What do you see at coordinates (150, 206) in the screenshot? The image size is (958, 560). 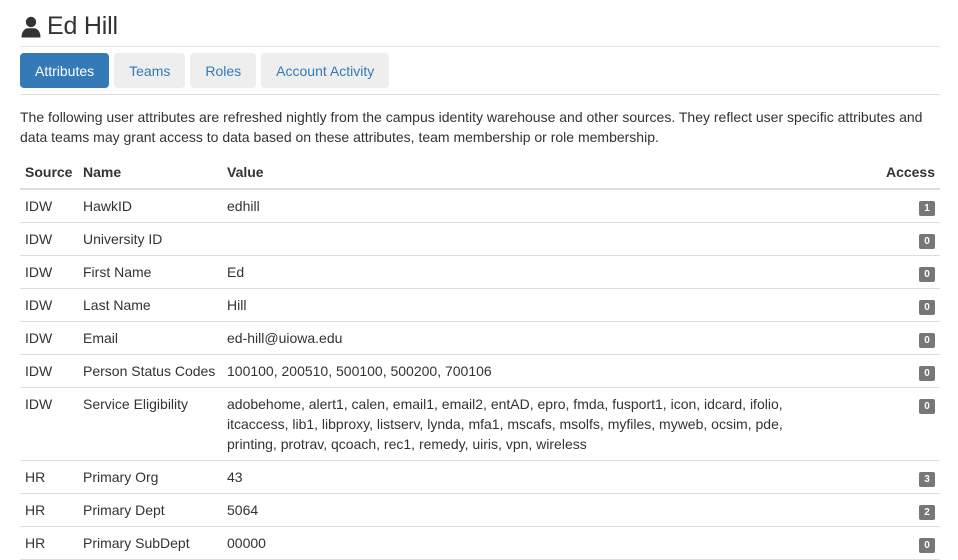 I see `cell-name: HawkID` at bounding box center [150, 206].